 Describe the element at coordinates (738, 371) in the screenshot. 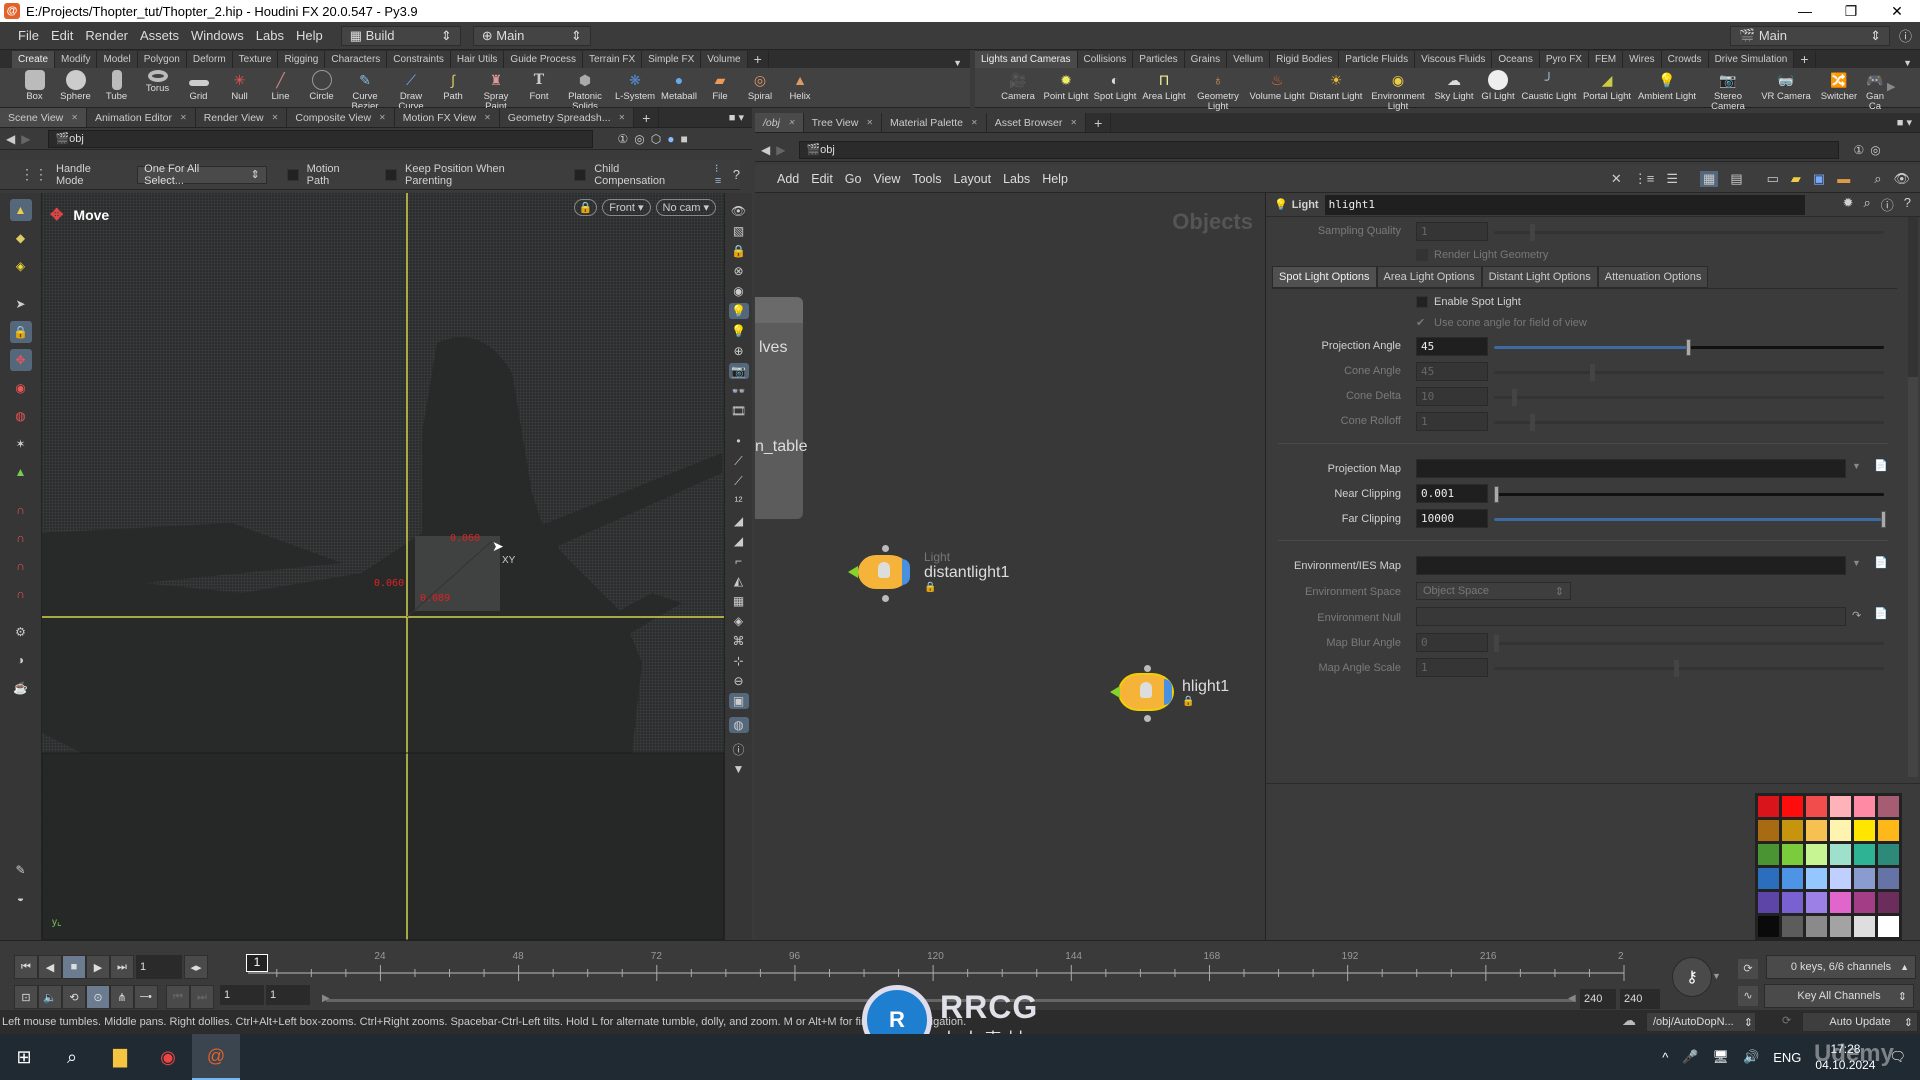

I see `camera-view-icon: 📷` at that location.